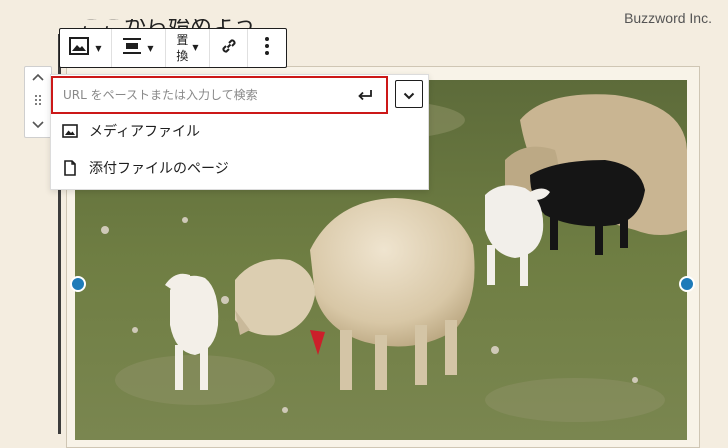  I want to click on brand-label: Buzzword Inc., so click(668, 18).